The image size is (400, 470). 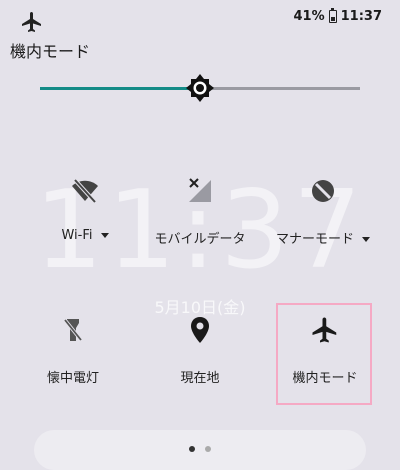 I want to click on do-not-disturb-icon, so click(x=323, y=191).